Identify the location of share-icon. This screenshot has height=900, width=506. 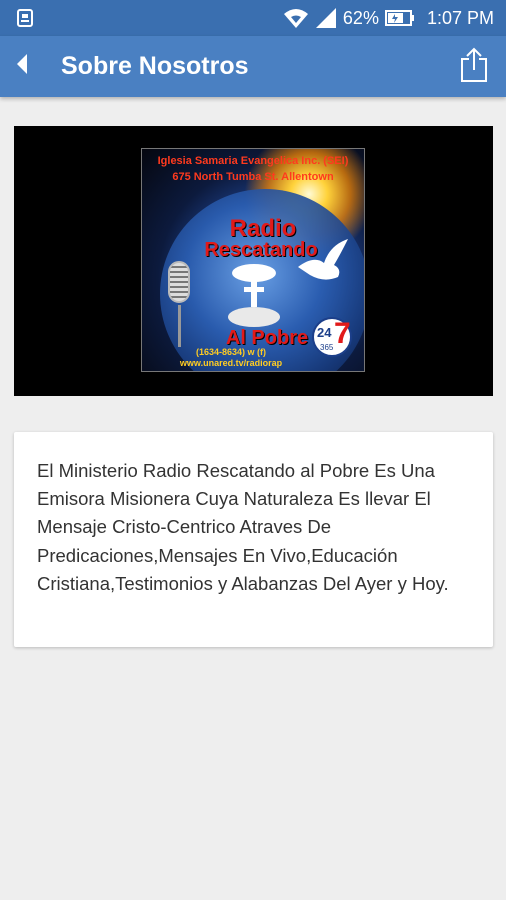
(474, 67).